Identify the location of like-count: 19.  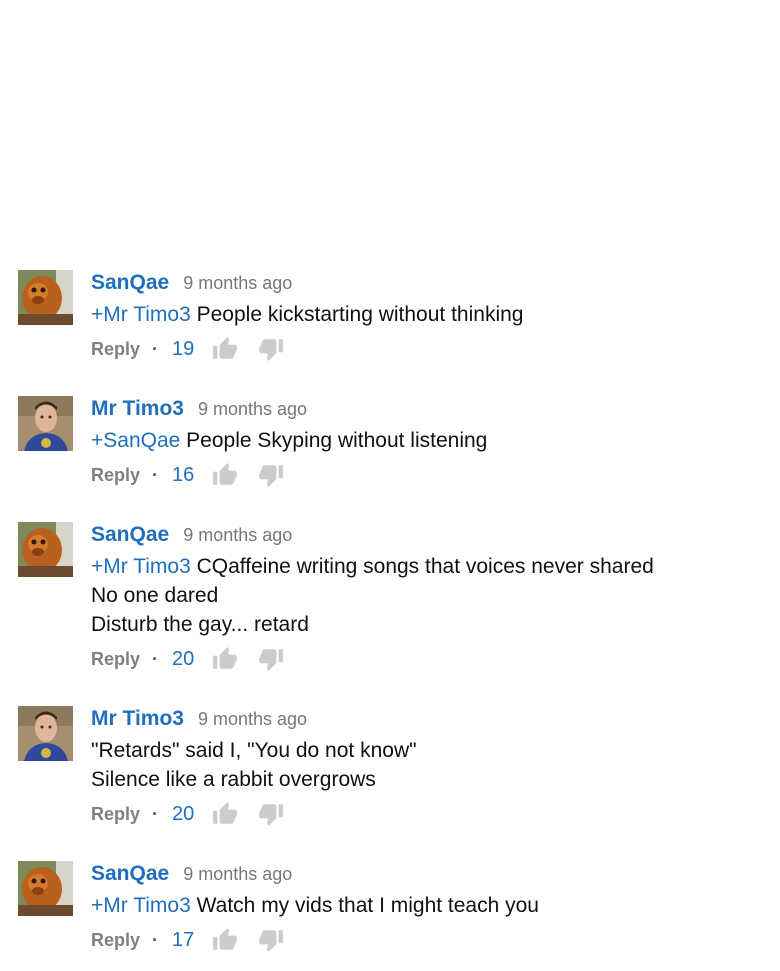
(183, 349).